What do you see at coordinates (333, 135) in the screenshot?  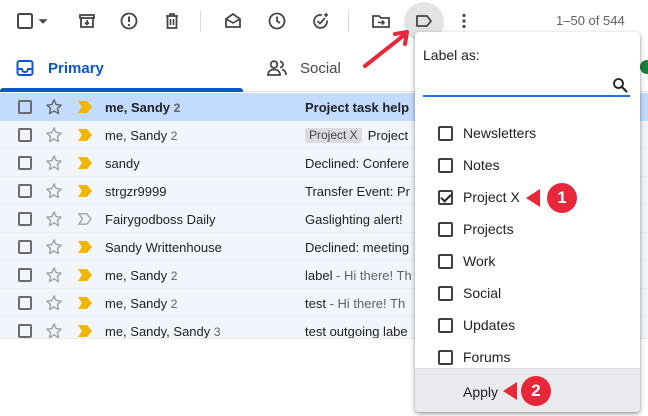 I see `label-chip: Project X` at bounding box center [333, 135].